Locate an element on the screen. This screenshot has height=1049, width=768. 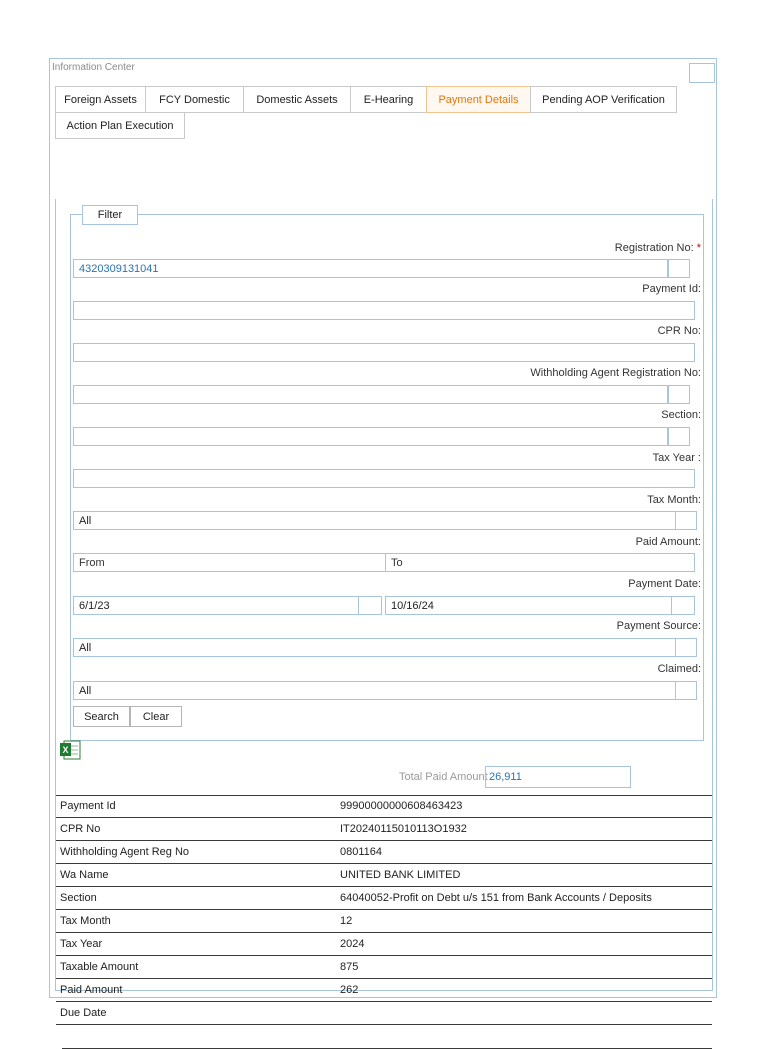
registration-no-label: Registration No: * is located at coordinates (657, 248).